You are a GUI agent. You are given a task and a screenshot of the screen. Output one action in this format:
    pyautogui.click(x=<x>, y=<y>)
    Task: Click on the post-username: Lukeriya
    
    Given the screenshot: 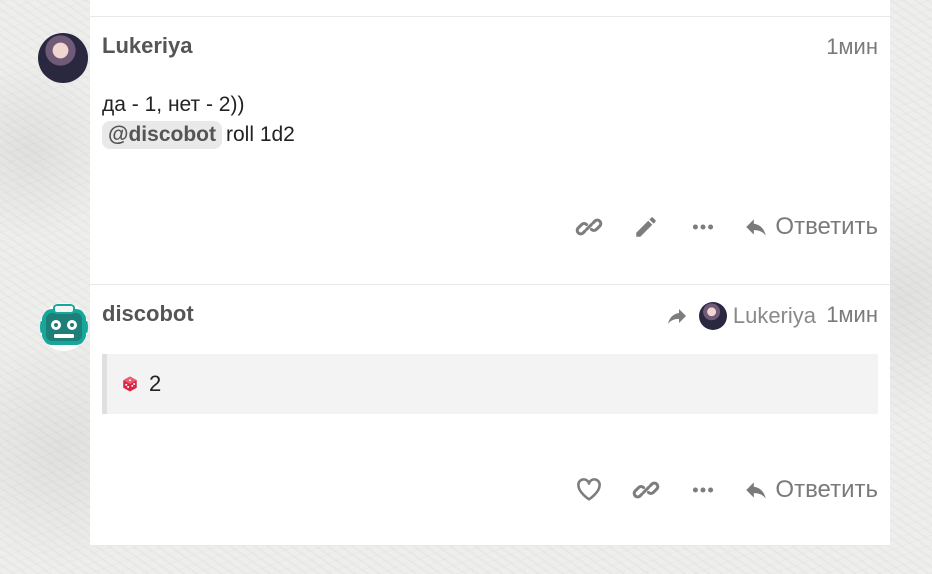 What is the action you would take?
    pyautogui.click(x=147, y=46)
    